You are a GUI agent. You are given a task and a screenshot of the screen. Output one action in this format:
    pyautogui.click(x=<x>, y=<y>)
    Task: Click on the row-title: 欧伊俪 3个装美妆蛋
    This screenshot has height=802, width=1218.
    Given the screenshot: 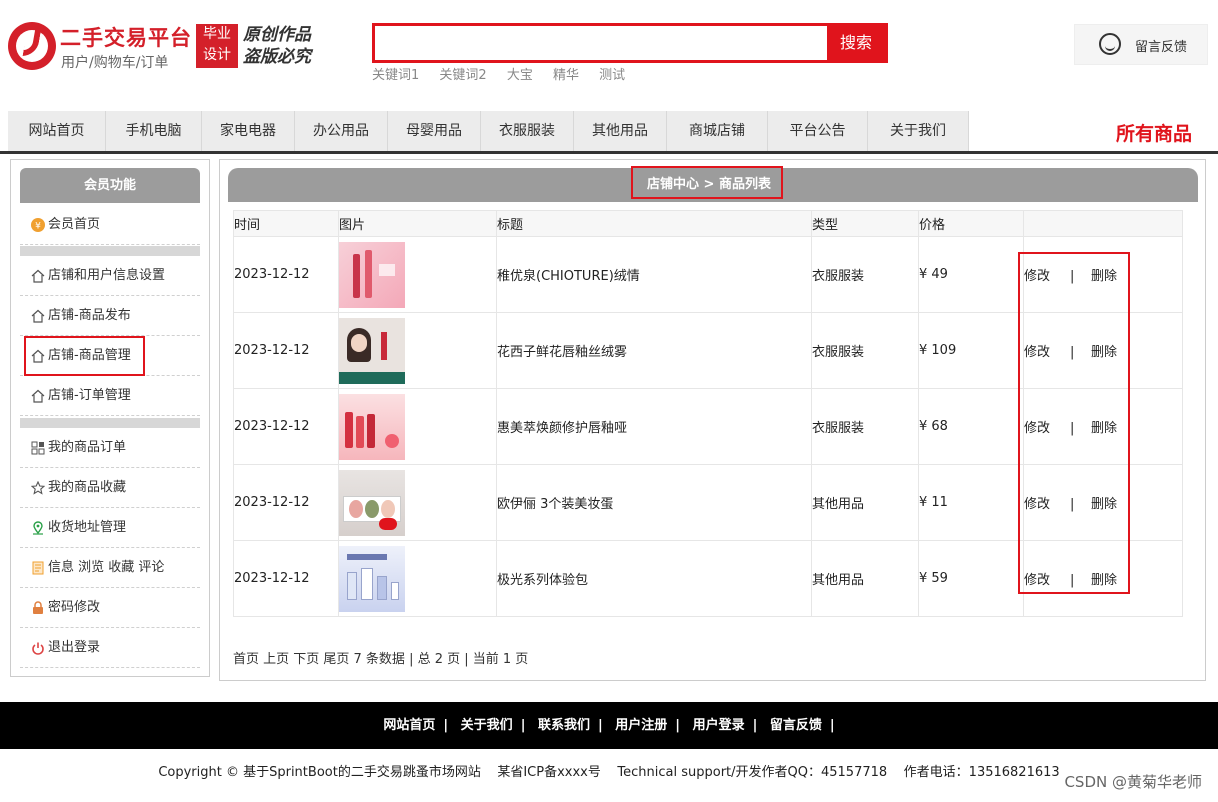 What is the action you would take?
    pyautogui.click(x=654, y=502)
    